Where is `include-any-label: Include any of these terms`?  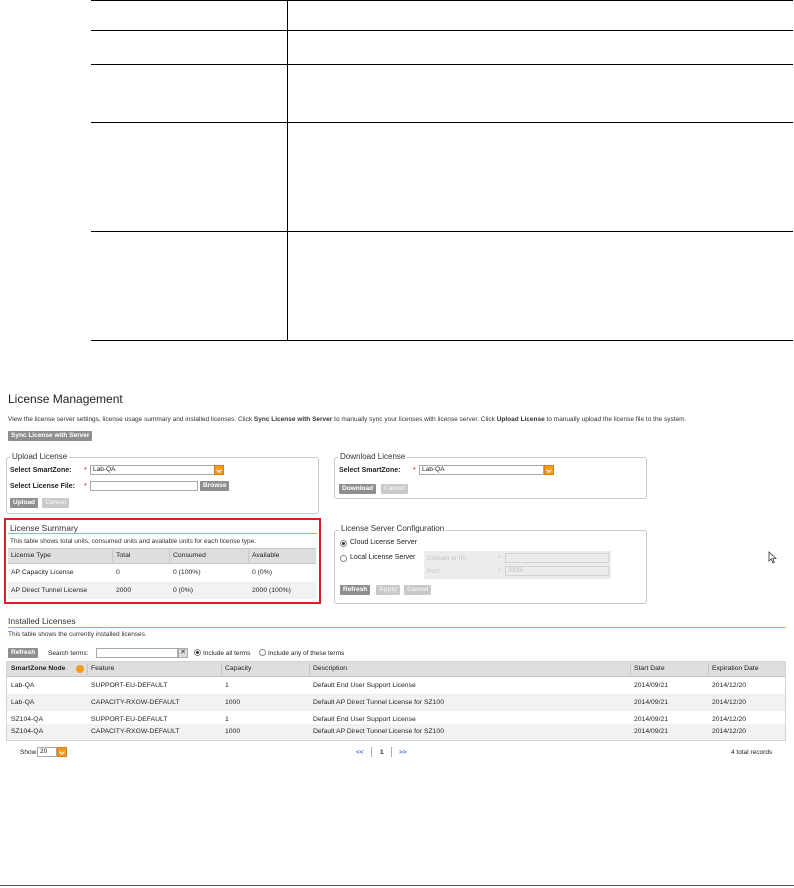 include-any-label: Include any of these terms is located at coordinates (306, 653).